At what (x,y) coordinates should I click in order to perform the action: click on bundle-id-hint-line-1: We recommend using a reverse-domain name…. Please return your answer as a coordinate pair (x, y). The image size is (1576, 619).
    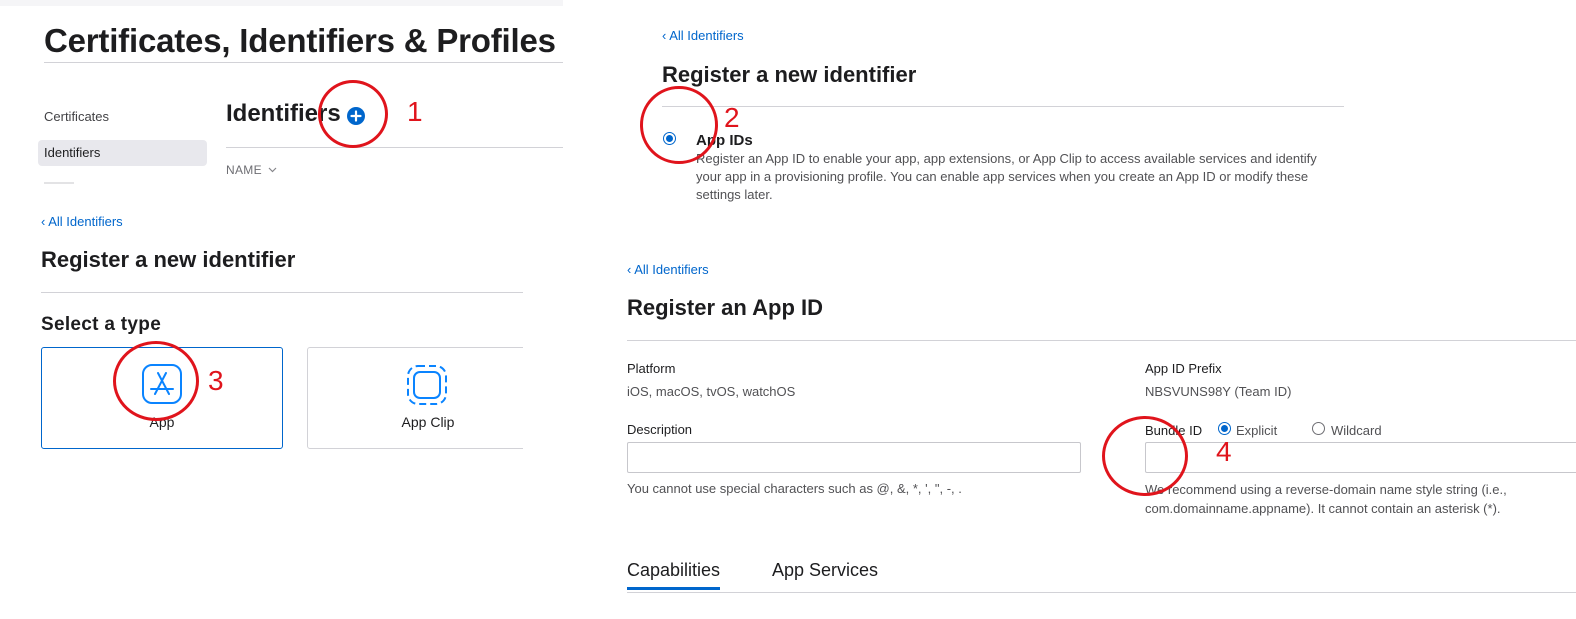
    Looking at the image, I should click on (1326, 489).